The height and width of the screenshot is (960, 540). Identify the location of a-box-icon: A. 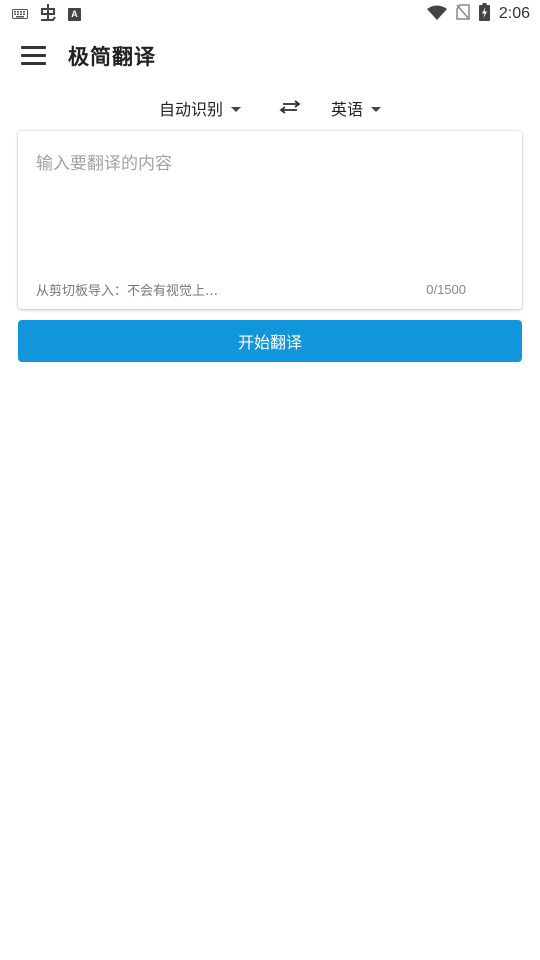
(74, 14).